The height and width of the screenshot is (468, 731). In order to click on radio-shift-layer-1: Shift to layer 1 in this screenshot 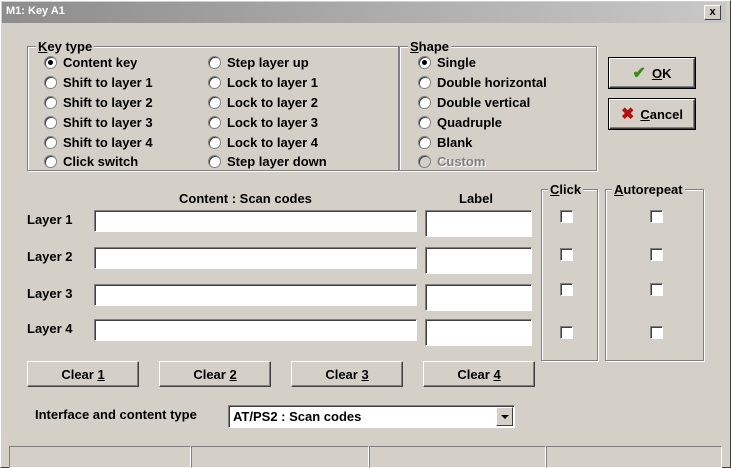, I will do `click(98, 82)`.